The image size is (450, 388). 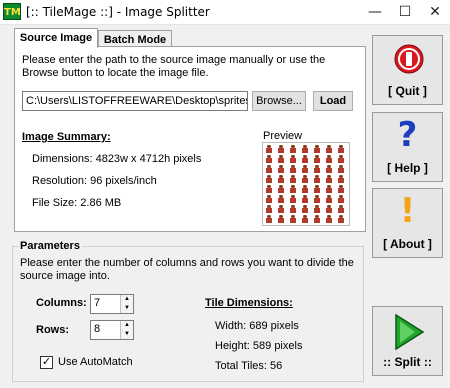 I want to click on columns-down-arrow-icon: ▼, so click(x=126, y=308).